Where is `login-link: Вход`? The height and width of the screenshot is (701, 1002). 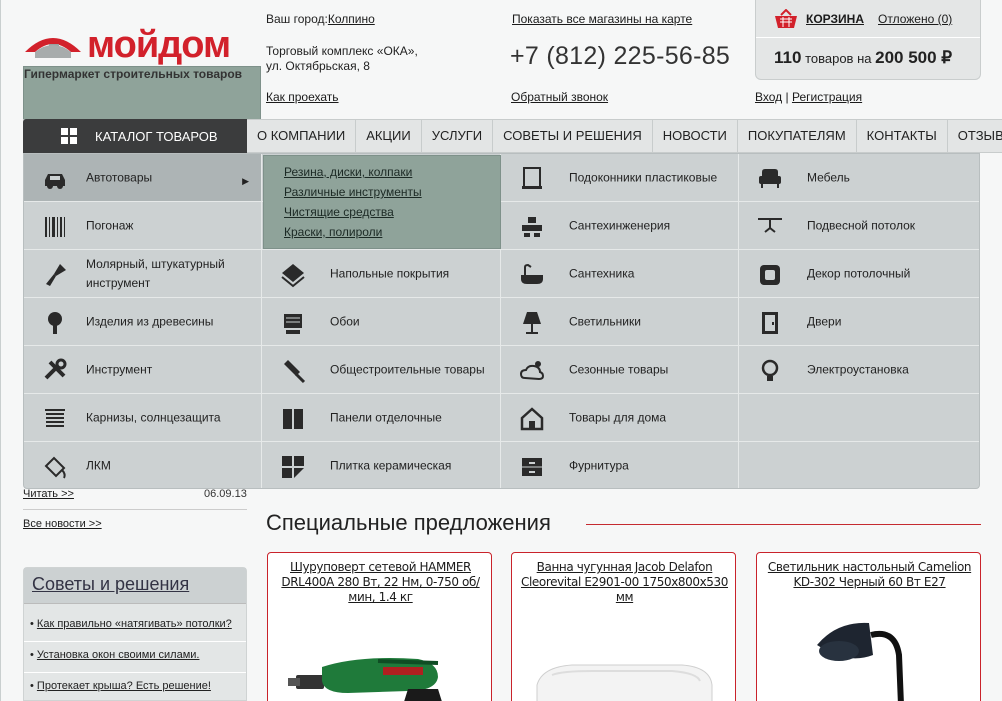 login-link: Вход is located at coordinates (768, 97).